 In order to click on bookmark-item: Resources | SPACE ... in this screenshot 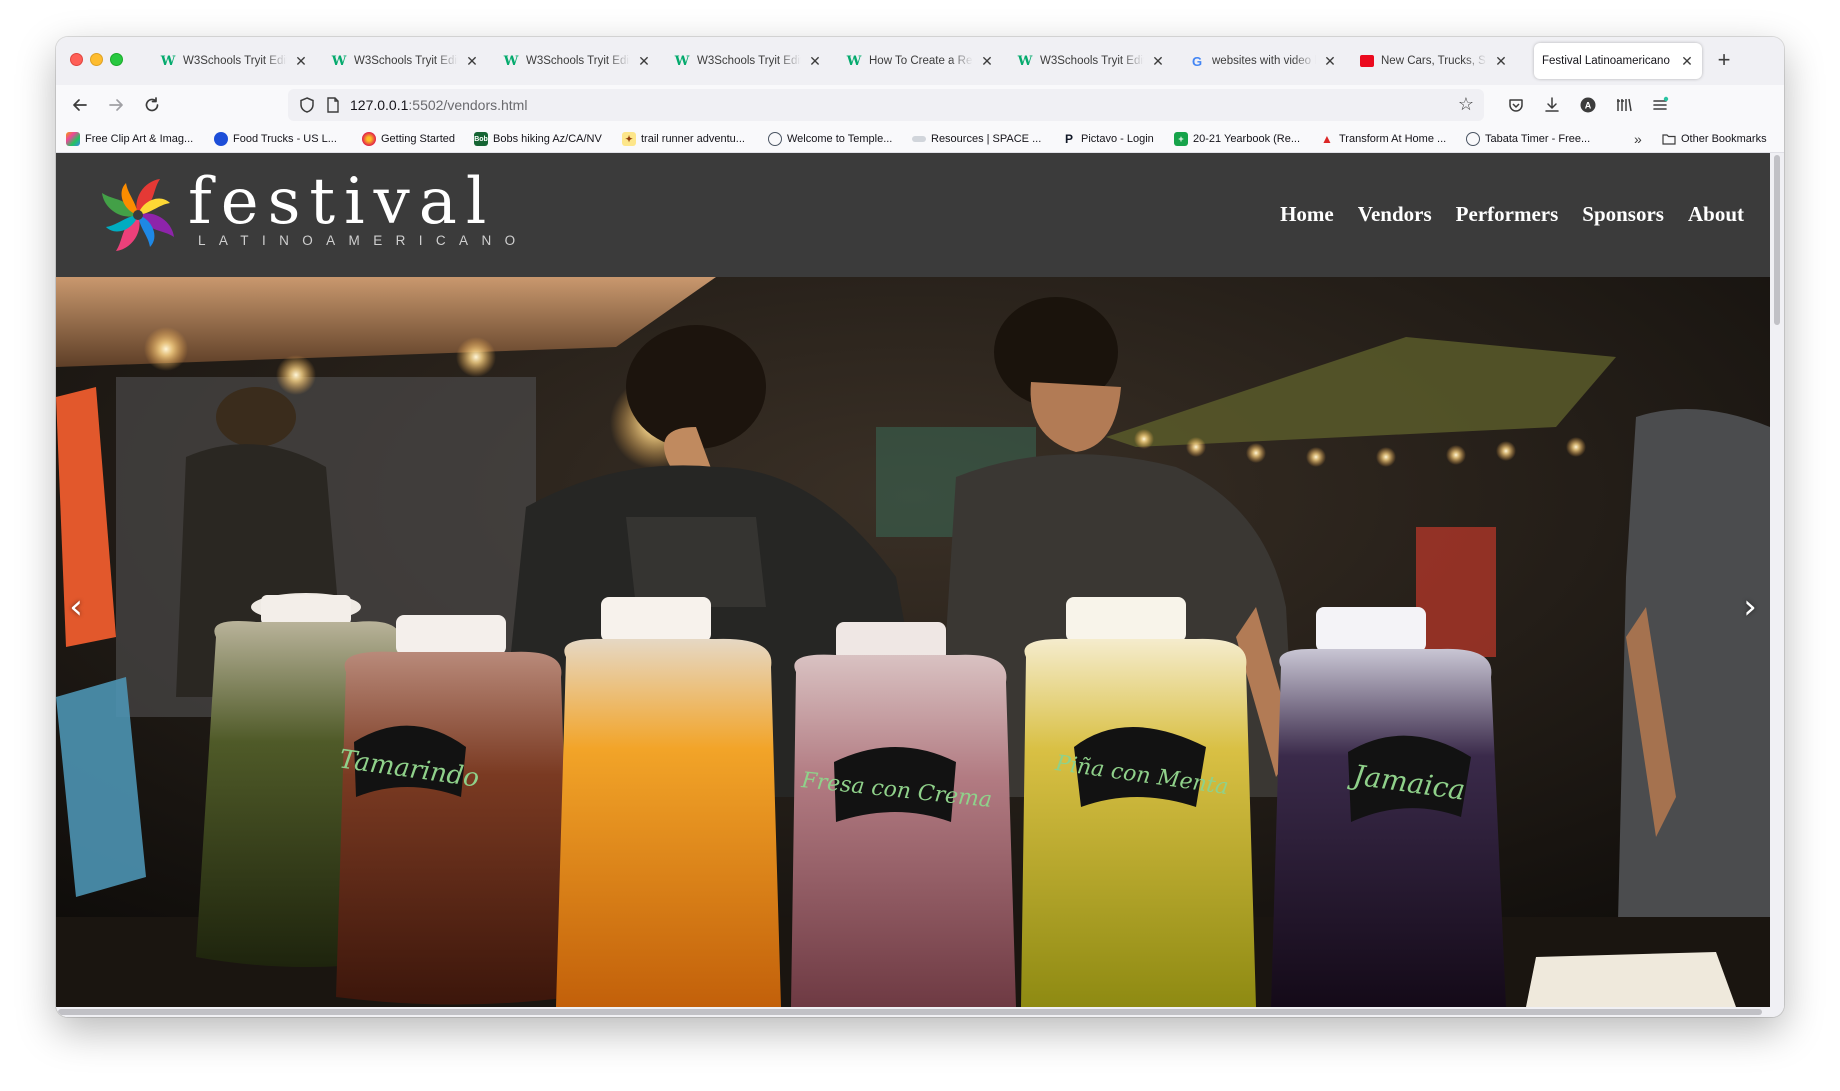, I will do `click(976, 139)`.